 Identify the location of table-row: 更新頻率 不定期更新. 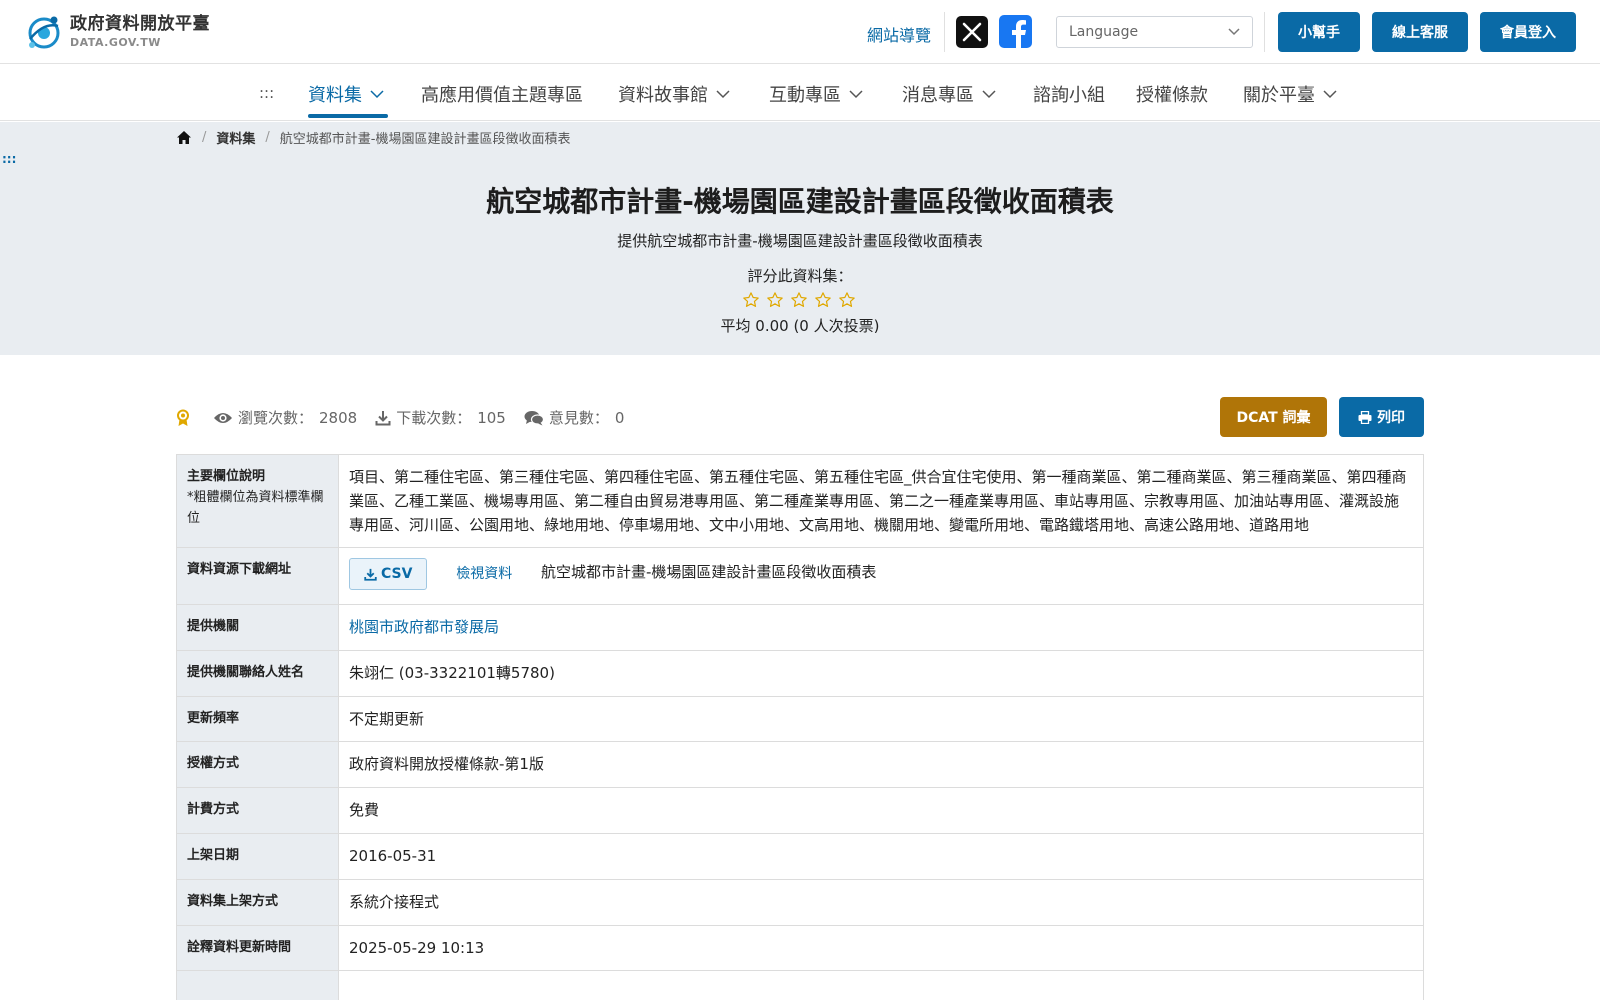
(800, 719).